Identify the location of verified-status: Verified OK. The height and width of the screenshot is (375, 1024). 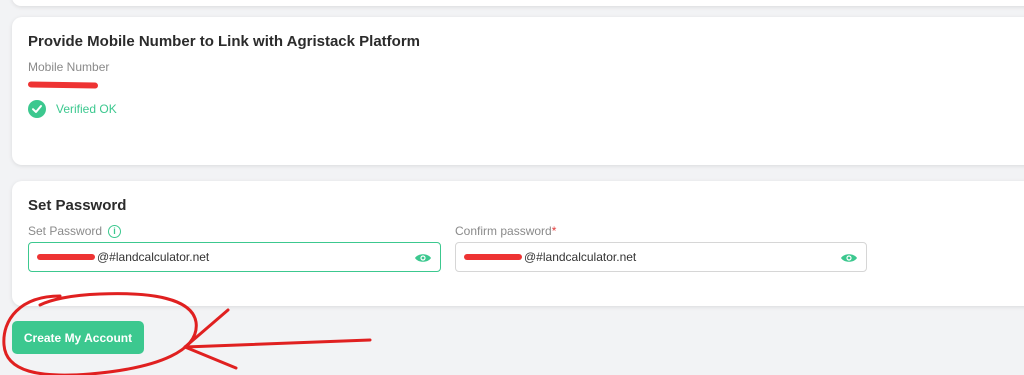
(72, 109).